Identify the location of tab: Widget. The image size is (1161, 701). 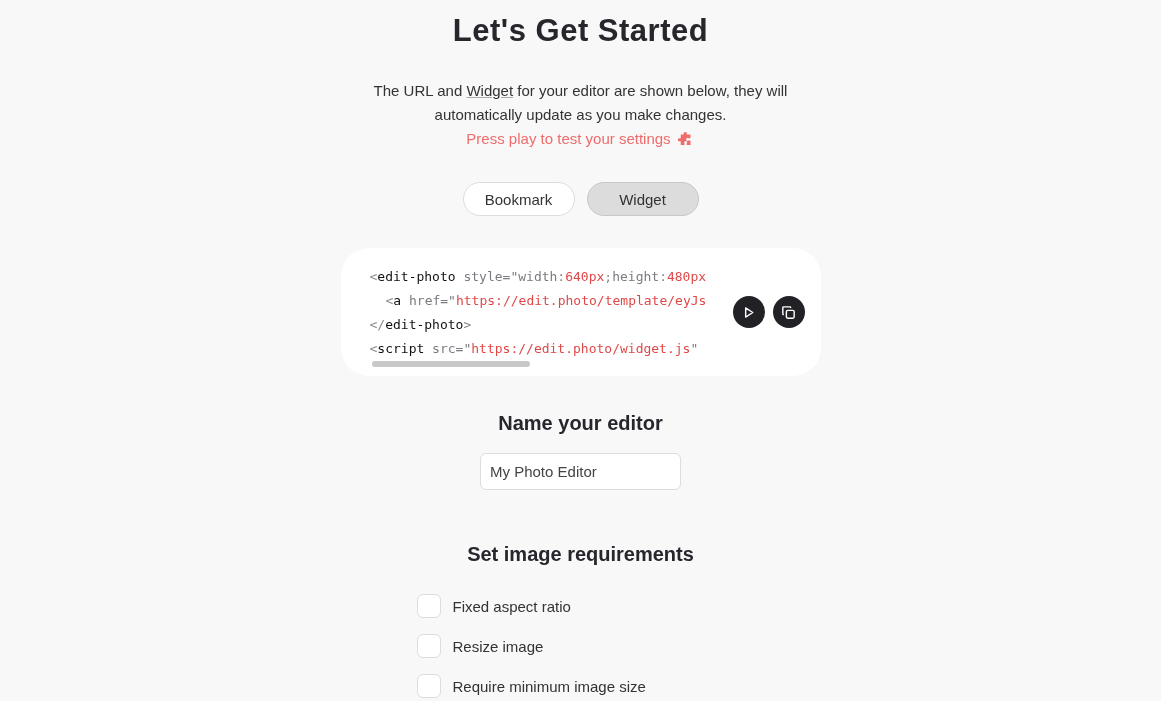
(642, 199).